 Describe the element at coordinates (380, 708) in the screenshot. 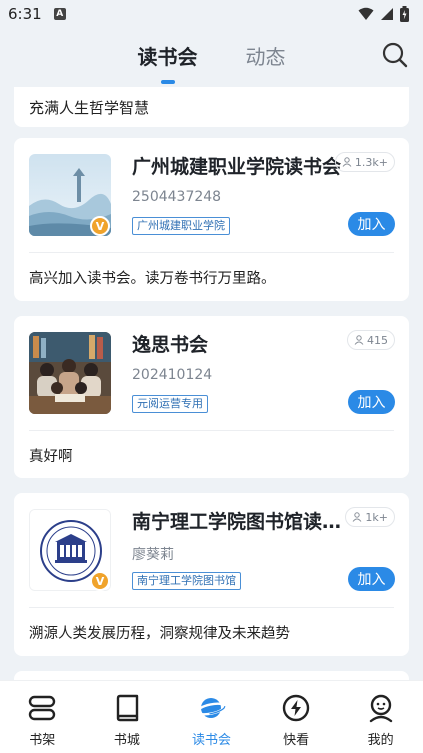

I see `profile-icon` at that location.